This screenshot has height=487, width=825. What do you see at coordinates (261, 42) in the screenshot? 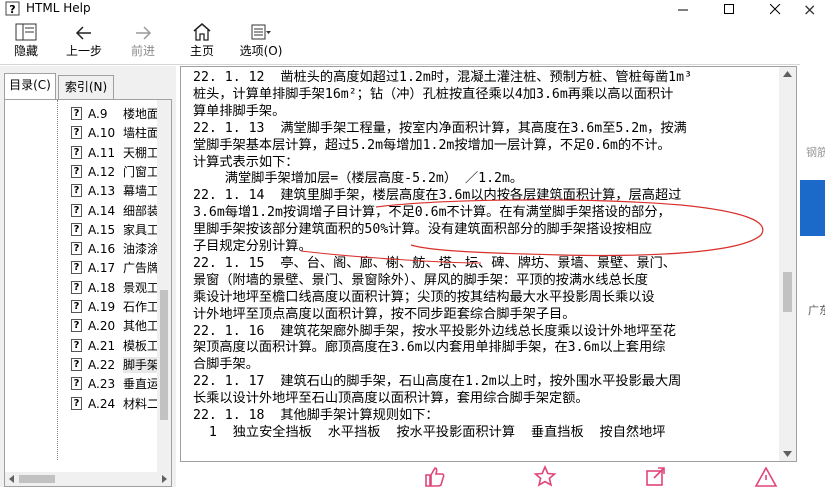
I see `options-button: 选项(O)` at bounding box center [261, 42].